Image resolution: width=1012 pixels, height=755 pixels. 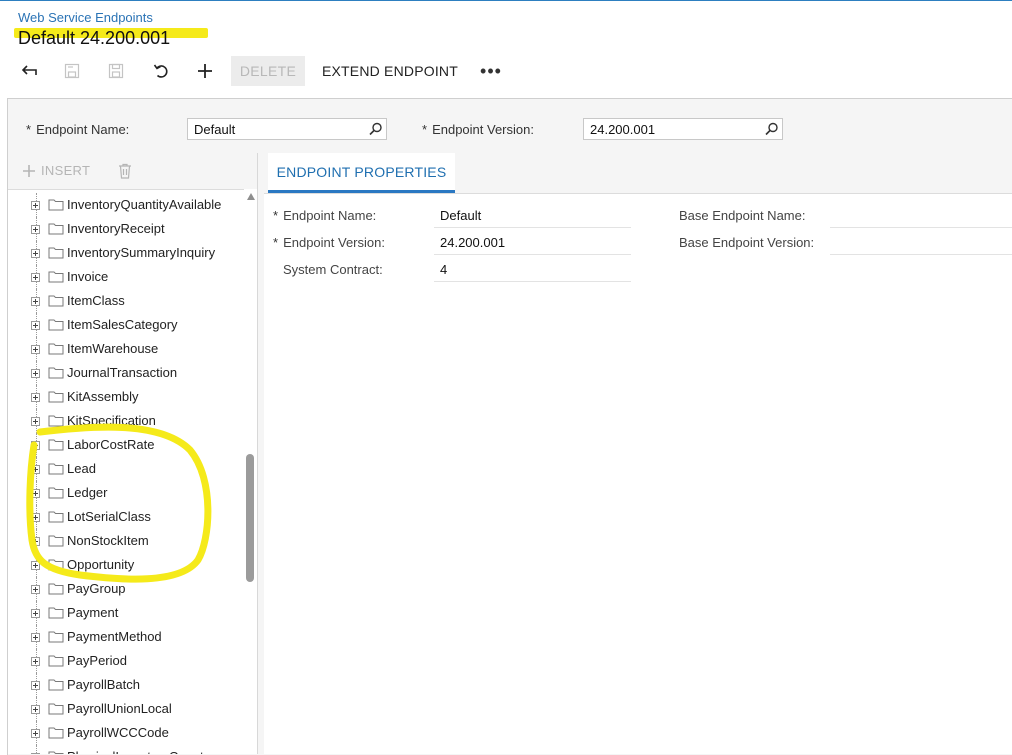 What do you see at coordinates (361, 173) in the screenshot?
I see `tab-endpoint-properties: ENDPOINT PROPERTIES` at bounding box center [361, 173].